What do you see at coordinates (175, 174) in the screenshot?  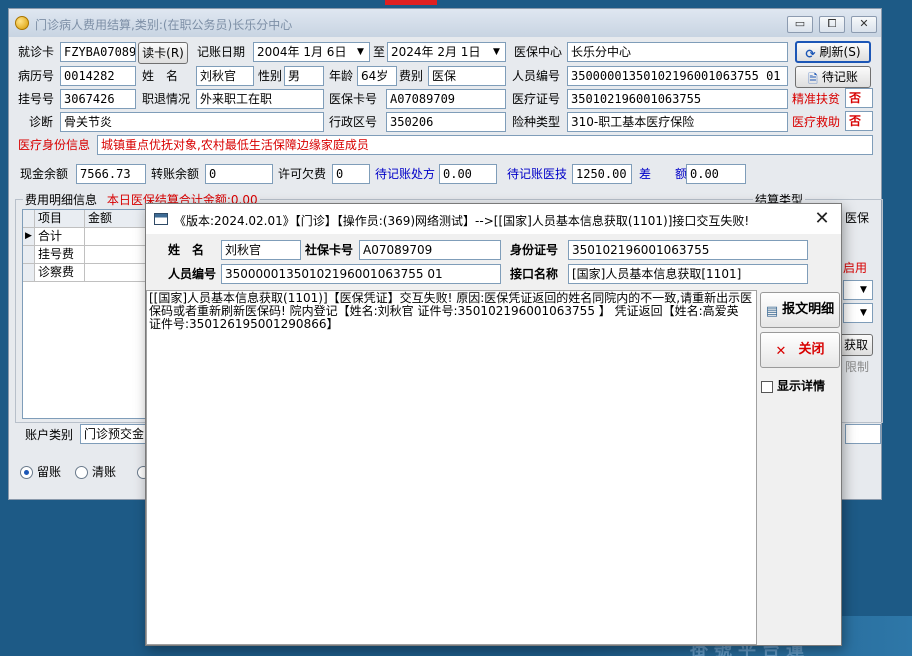 I see `transfer-balance-label: 转账余额` at bounding box center [175, 174].